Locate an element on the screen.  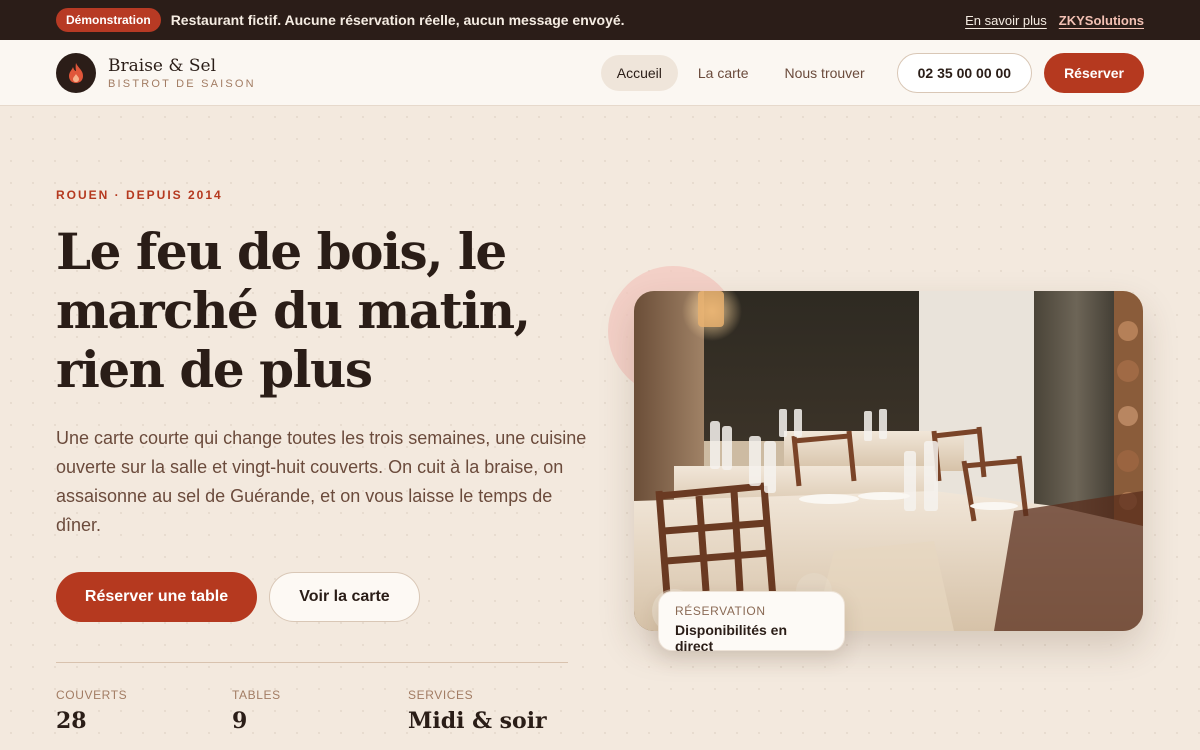
reservation-card: RÉSERVATION Disponibilités en direct is located at coordinates (751, 622).